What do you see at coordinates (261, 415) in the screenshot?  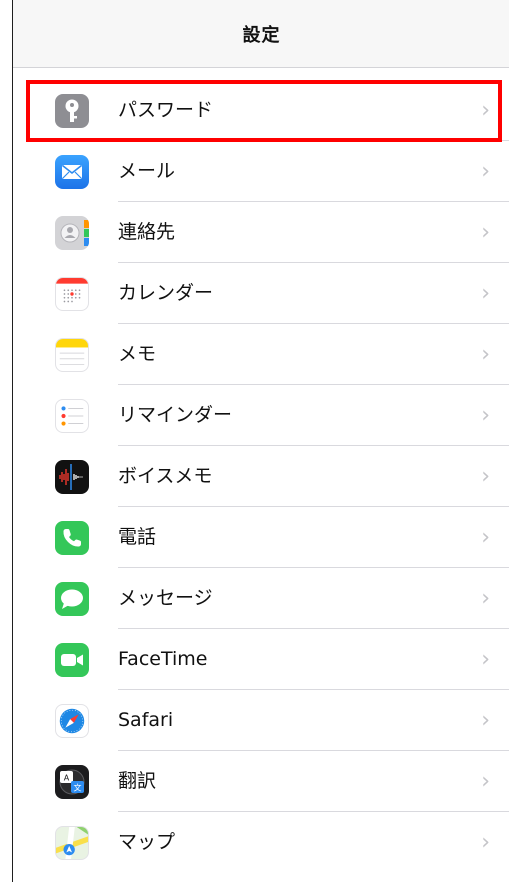 I see `settings-row-reminders: リマインダー ›` at bounding box center [261, 415].